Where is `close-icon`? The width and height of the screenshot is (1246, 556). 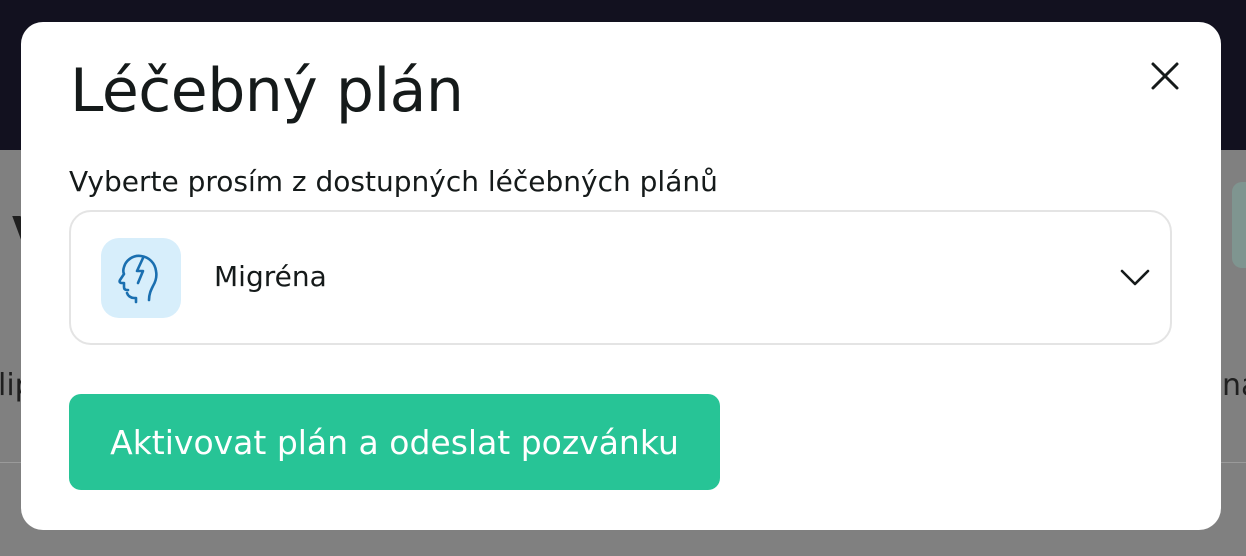 close-icon is located at coordinates (1165, 76).